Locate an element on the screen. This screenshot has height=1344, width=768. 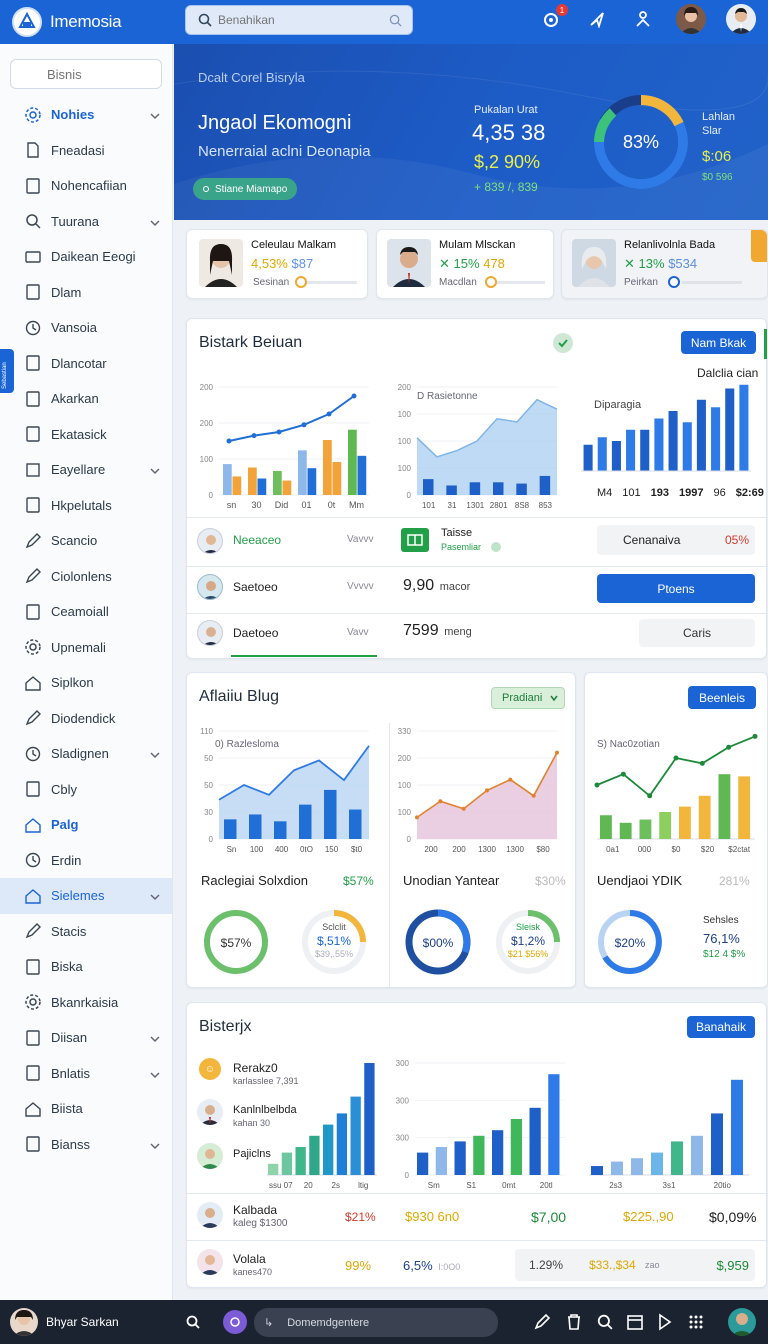
sidebar-item: Nohies is located at coordinates (86, 115).